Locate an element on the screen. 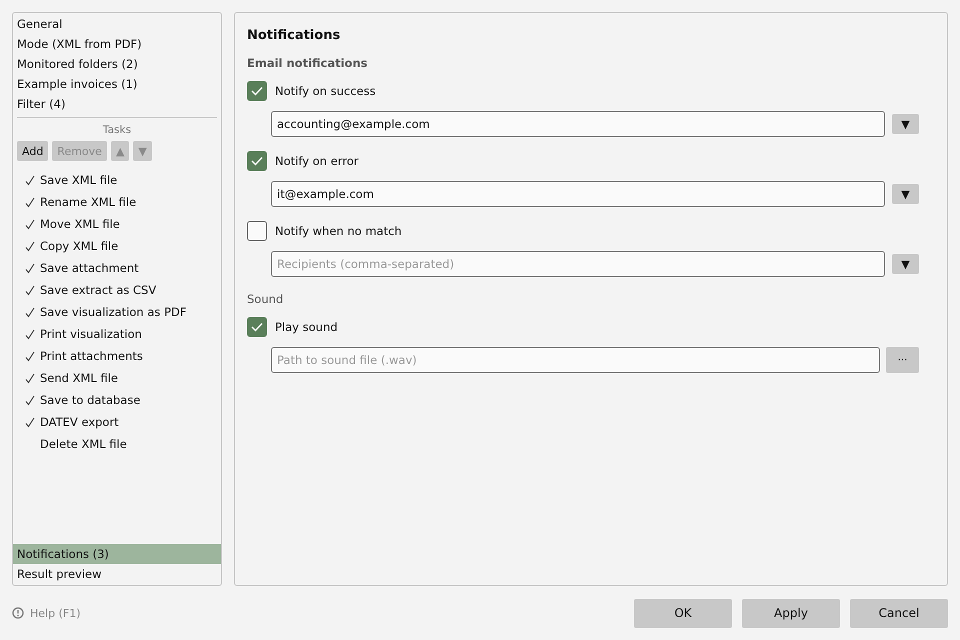 The height and width of the screenshot is (640, 960). task-item: Send XML file is located at coordinates (117, 378).